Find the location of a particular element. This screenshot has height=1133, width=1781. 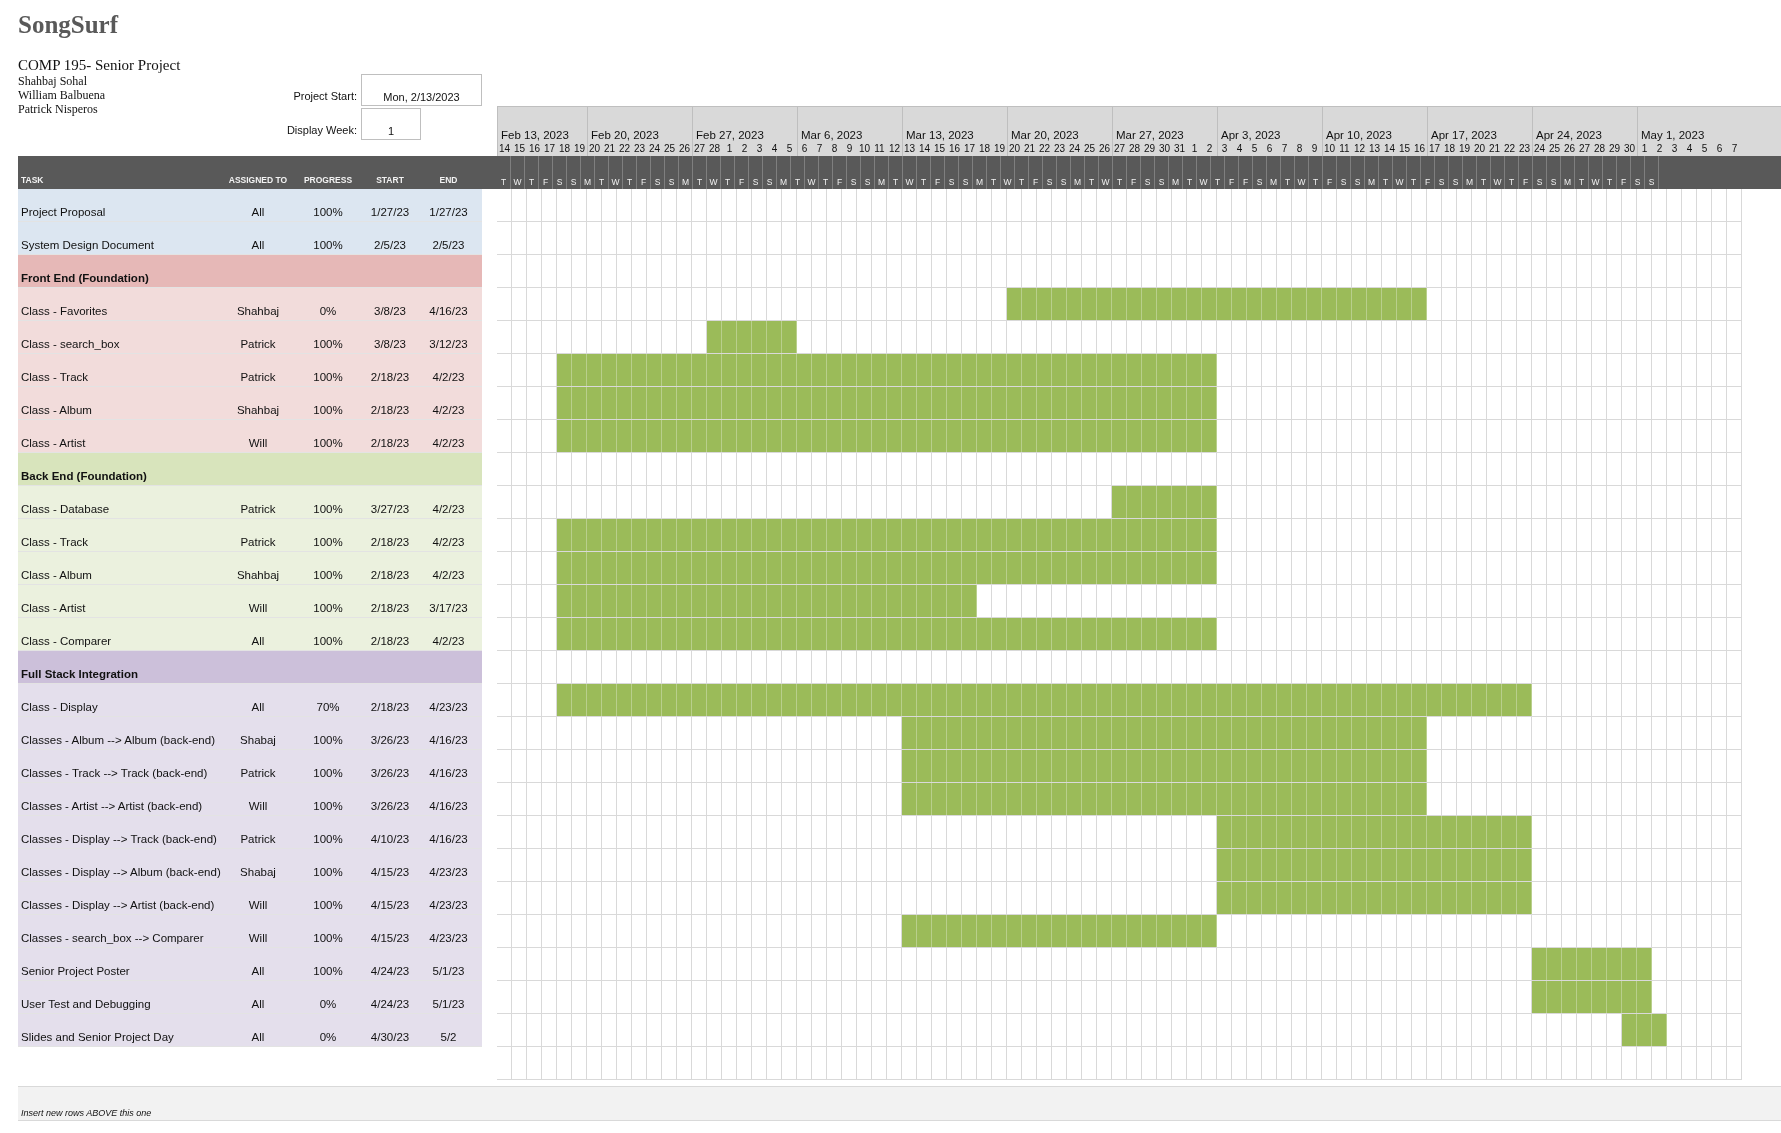

table-cell-text: 3/26/23 is located at coordinates (390, 741).